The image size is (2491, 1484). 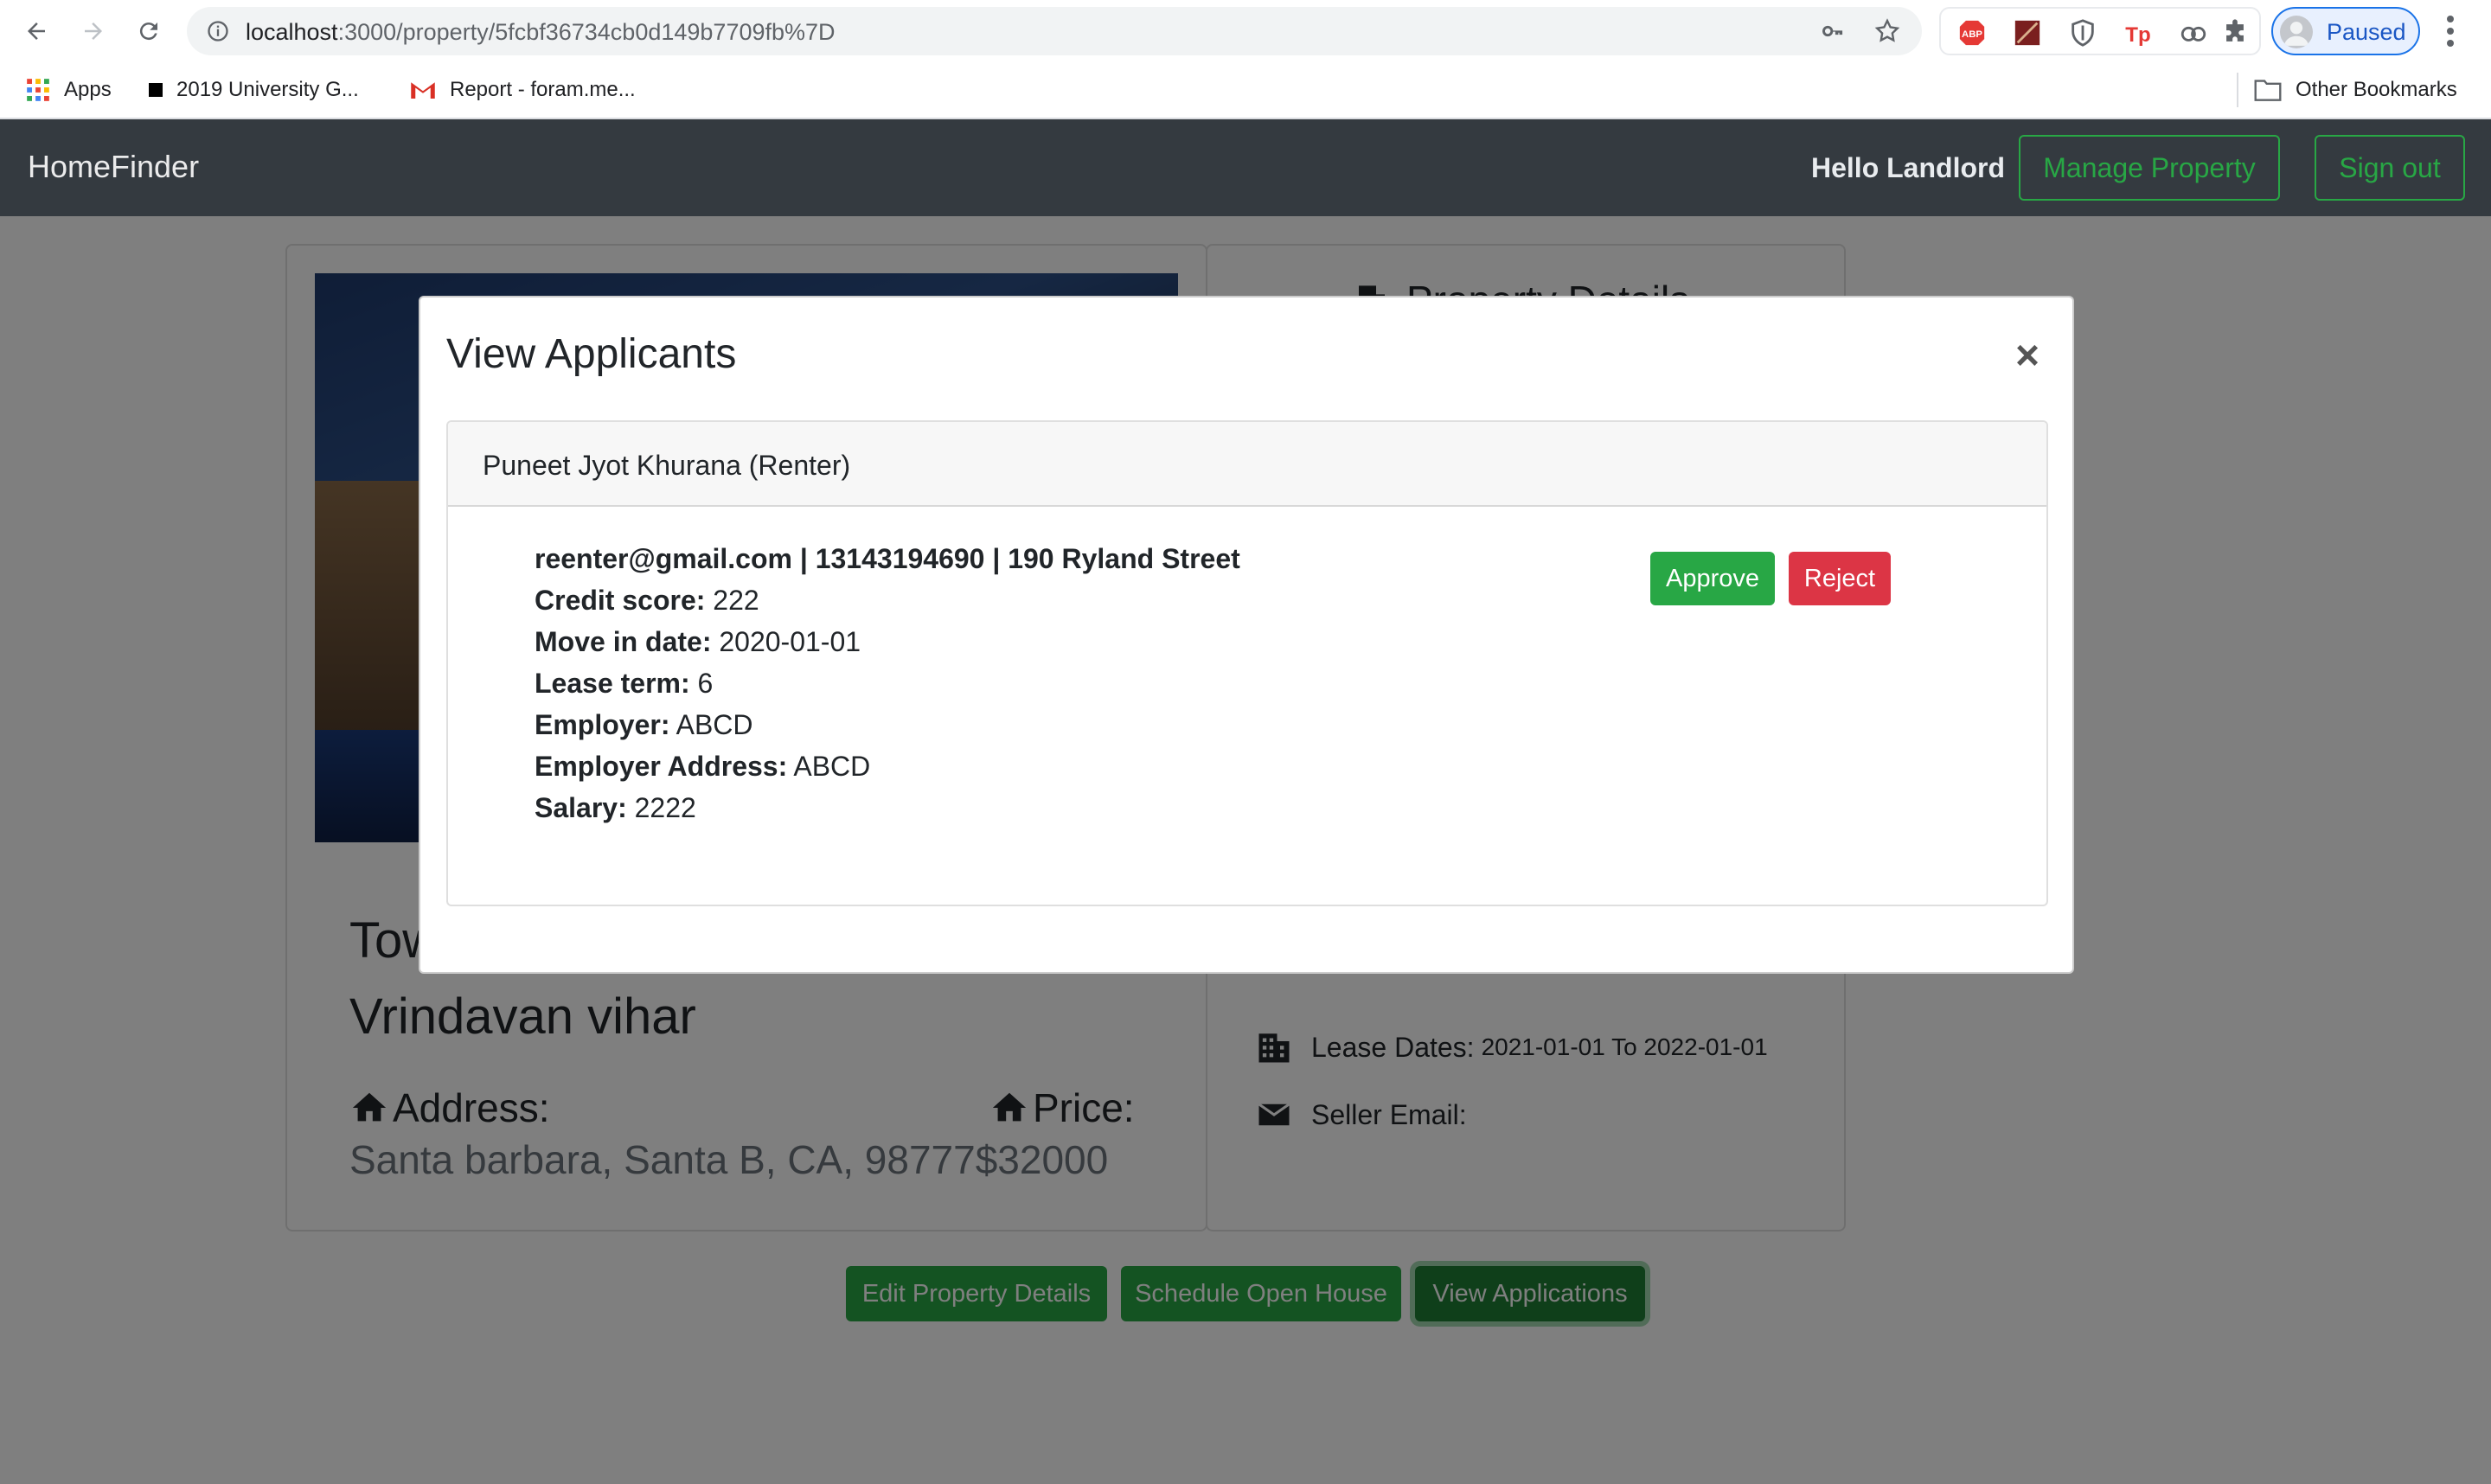 I want to click on close-icon: ×, so click(x=2028, y=356).